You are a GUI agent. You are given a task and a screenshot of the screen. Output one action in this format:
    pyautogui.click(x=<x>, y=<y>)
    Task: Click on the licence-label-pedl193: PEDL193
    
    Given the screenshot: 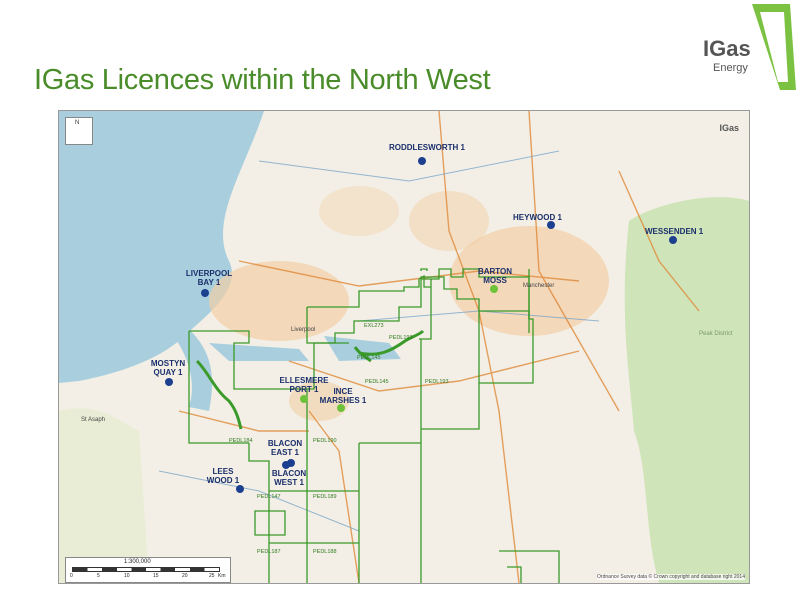 What is the action you would take?
    pyautogui.click(x=437, y=382)
    